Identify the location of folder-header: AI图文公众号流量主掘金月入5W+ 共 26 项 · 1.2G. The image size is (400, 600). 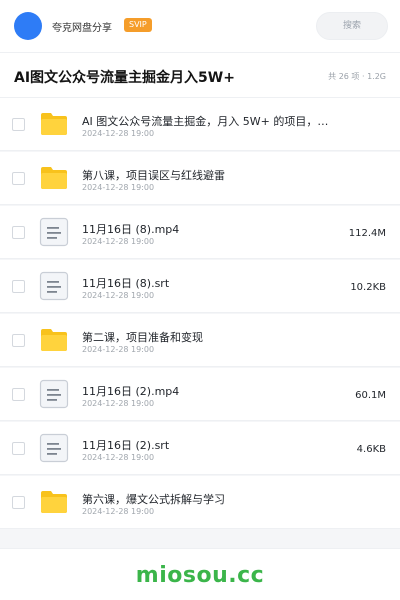
(200, 75).